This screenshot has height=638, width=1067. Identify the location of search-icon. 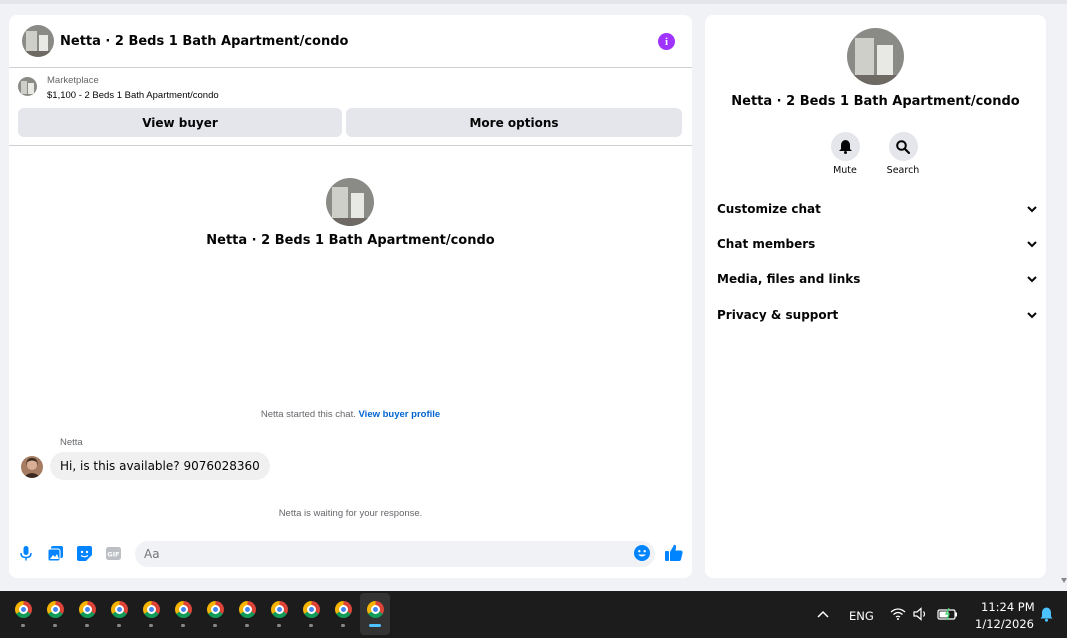
(903, 146).